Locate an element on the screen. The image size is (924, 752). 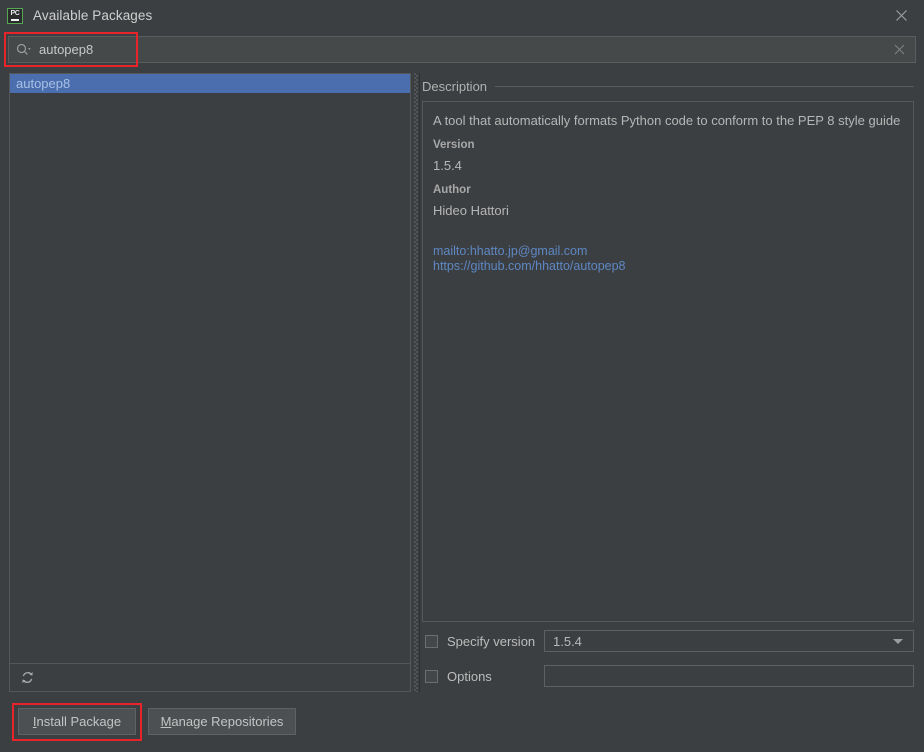
specify-version-checkbox is located at coordinates (431, 641).